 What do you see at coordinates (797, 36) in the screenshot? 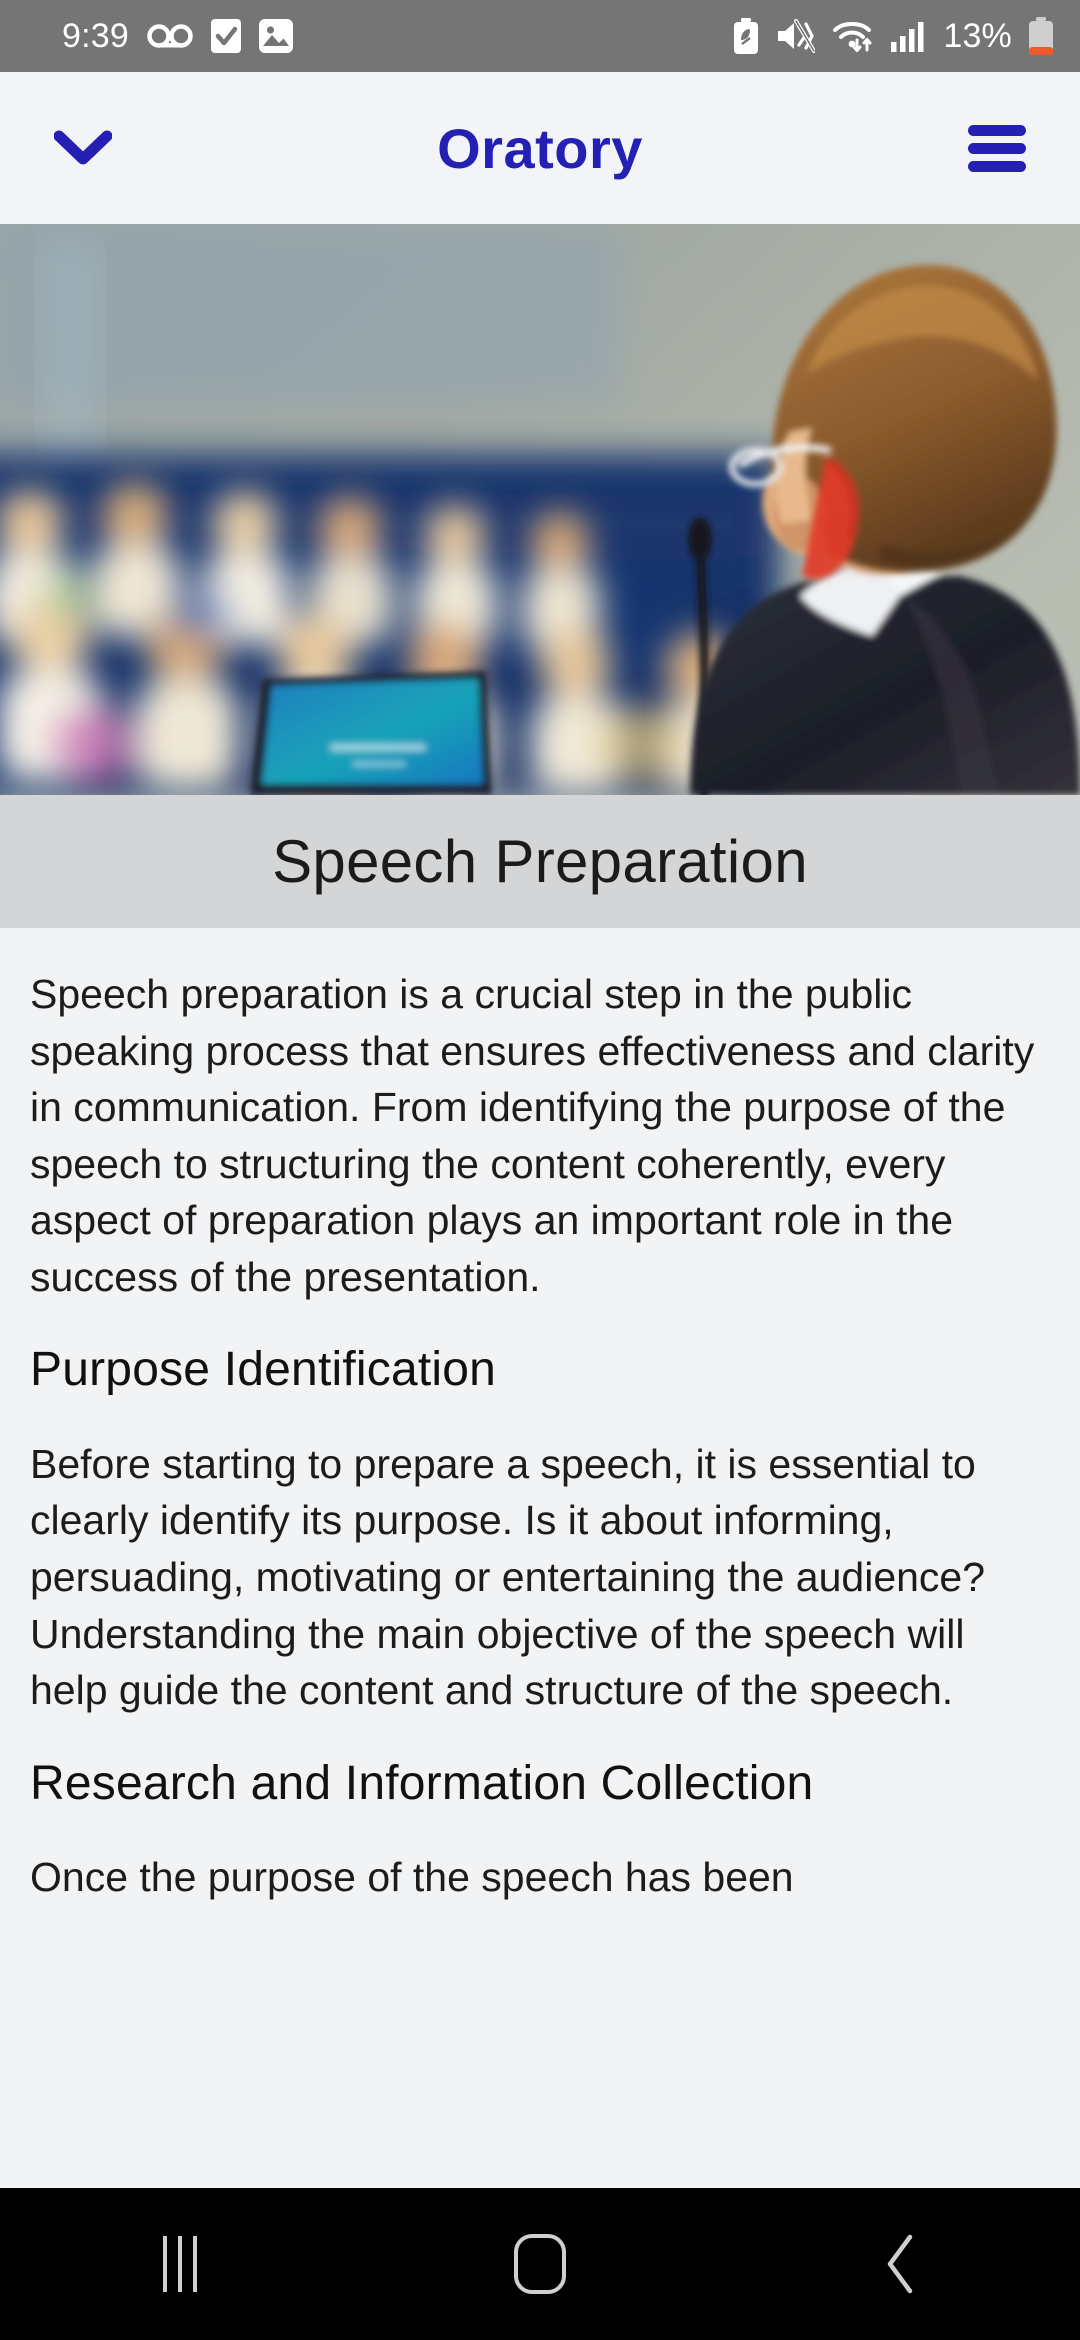
I see `sound-vibrate-off-icon` at bounding box center [797, 36].